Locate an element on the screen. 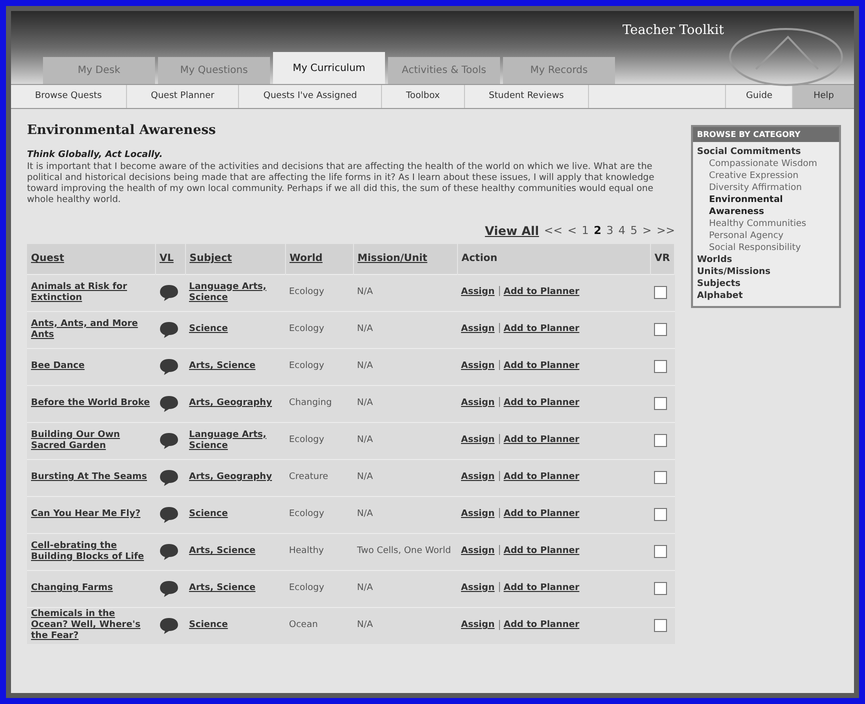 Image resolution: width=865 pixels, height=704 pixels. page-link: 4 is located at coordinates (622, 231).